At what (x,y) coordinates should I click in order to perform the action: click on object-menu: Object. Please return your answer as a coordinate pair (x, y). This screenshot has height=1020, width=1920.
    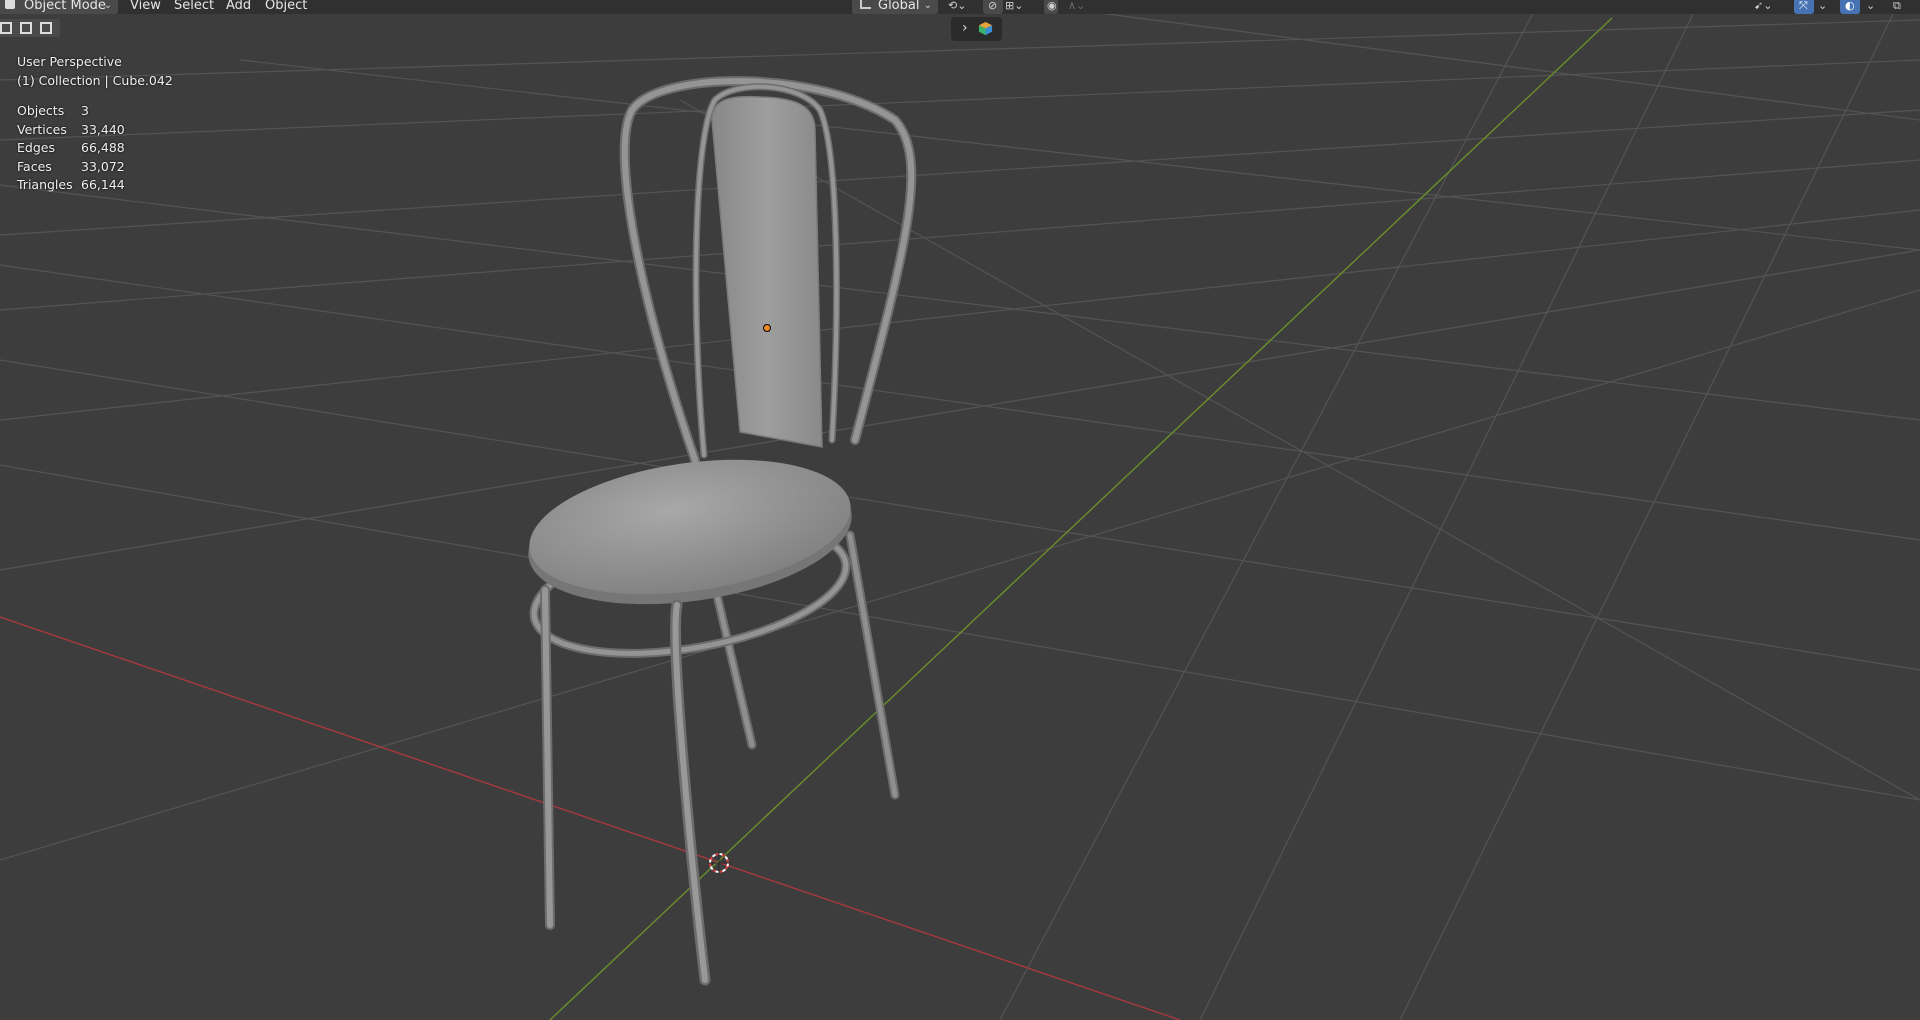
    Looking at the image, I should click on (286, 7).